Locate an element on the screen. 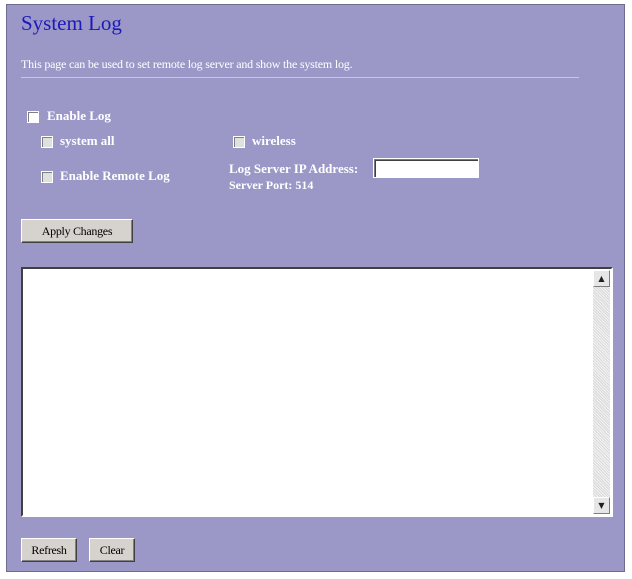 The width and height of the screenshot is (632, 579). enable-log-label: Enable Log is located at coordinates (79, 115).